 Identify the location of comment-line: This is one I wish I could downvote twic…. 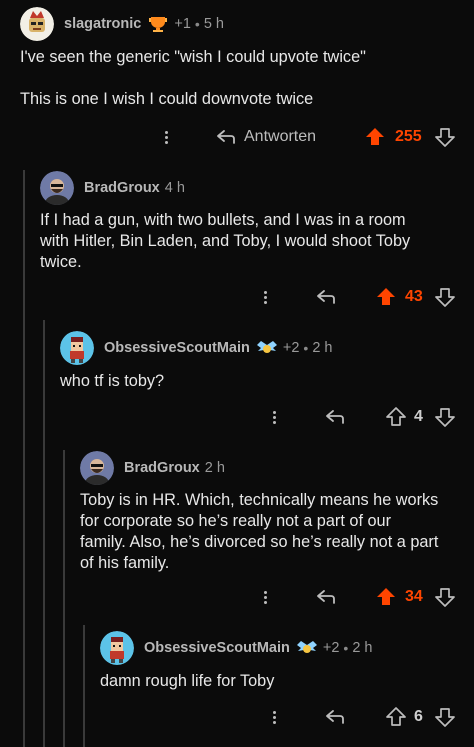
(167, 99).